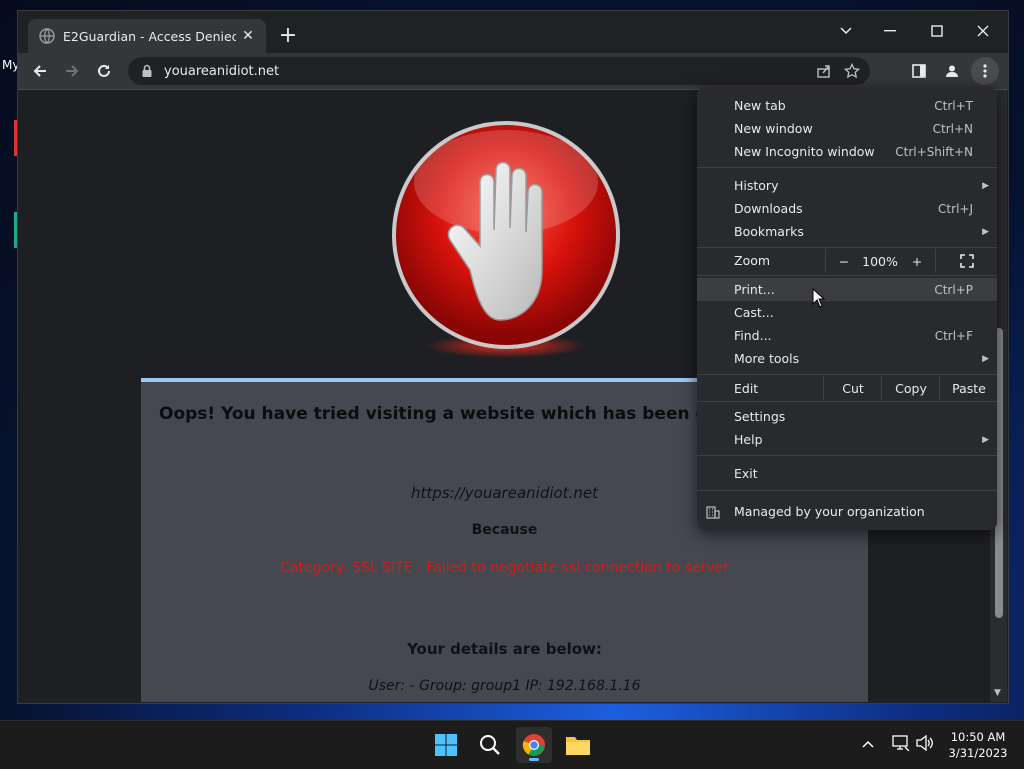 Image resolution: width=1024 pixels, height=769 pixels. I want to click on scroll-down-arrow-icon: ▼, so click(997, 693).